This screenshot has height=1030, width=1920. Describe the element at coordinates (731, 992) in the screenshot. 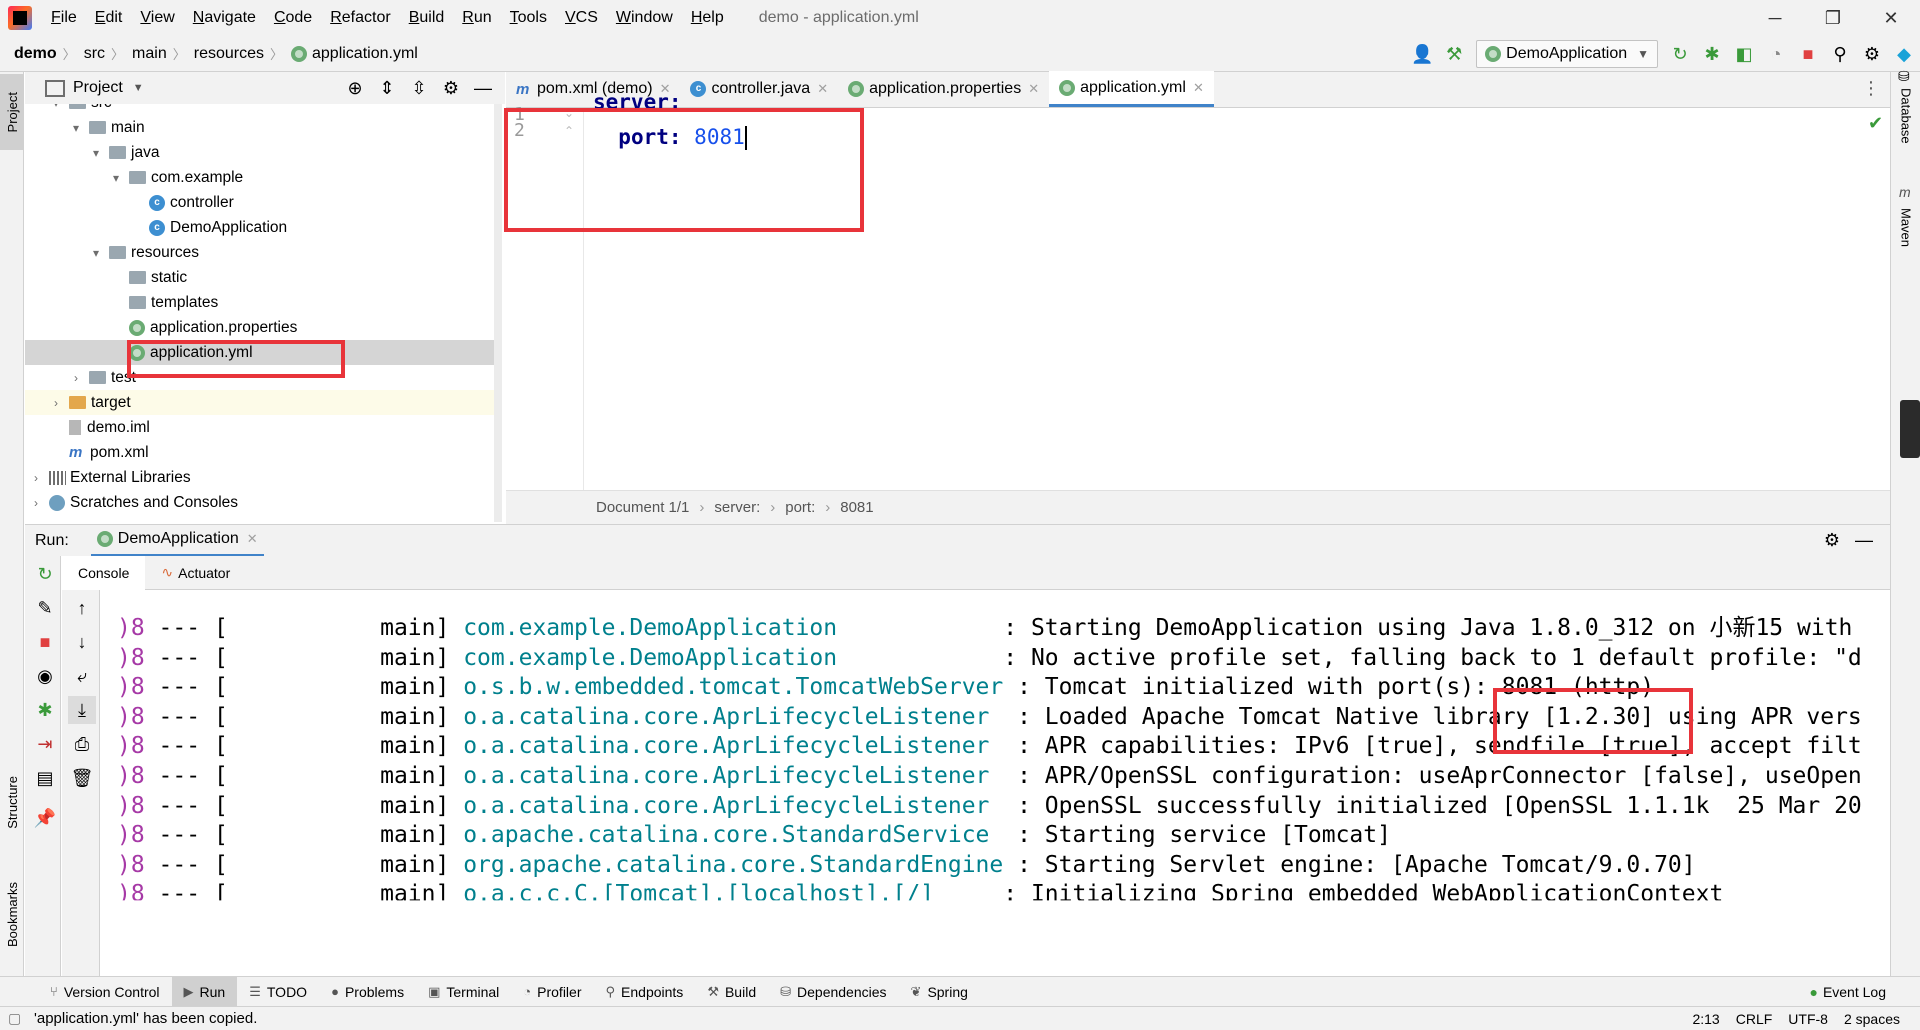

I see `bottom-tab-build: ⚒ Build` at that location.